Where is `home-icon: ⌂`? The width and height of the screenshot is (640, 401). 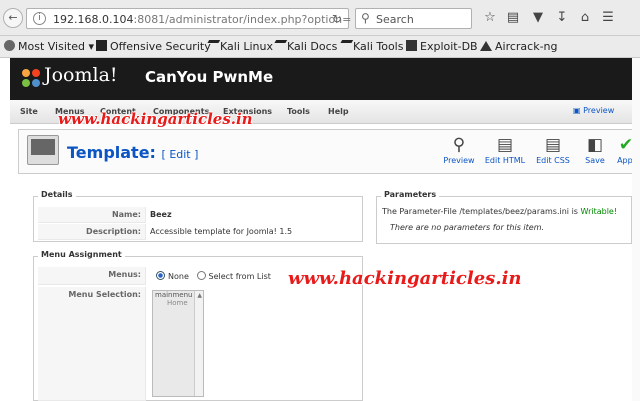
home-icon: ⌂ is located at coordinates (585, 17).